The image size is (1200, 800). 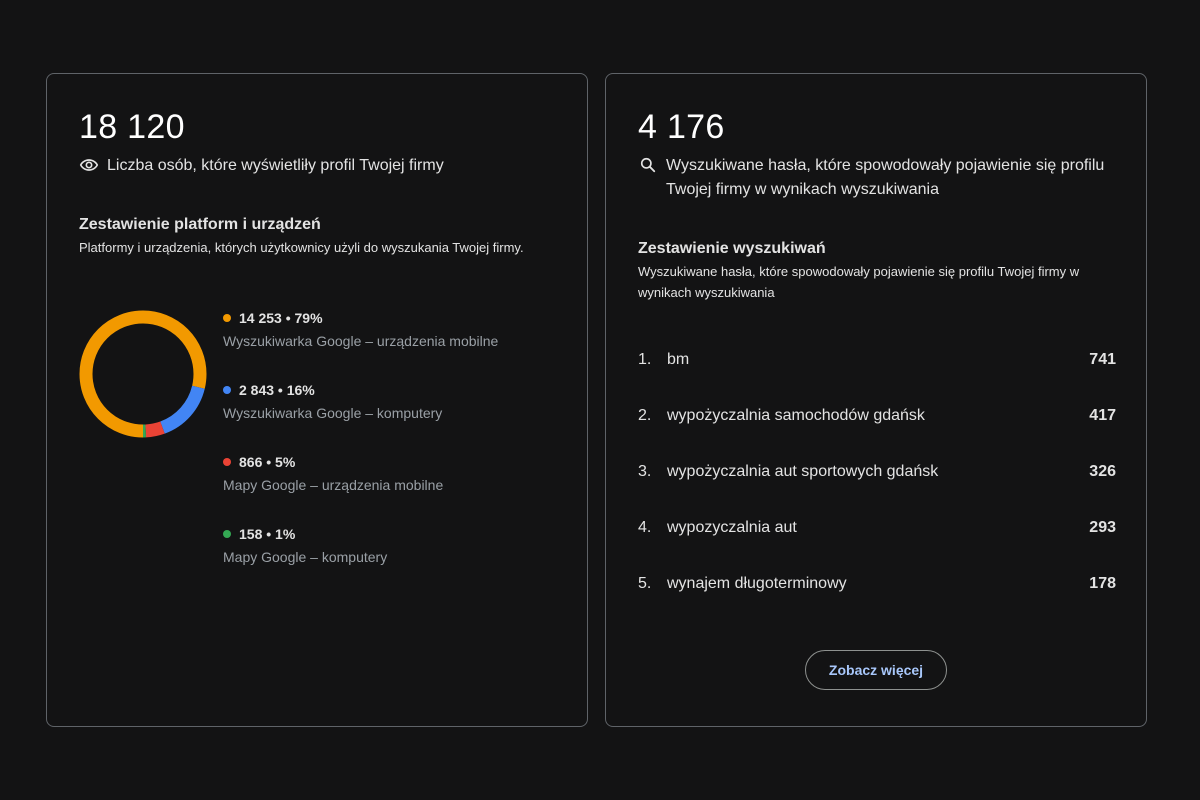 What do you see at coordinates (383, 545) in the screenshot?
I see `legend-item-desktop-maps: 158 • 1% Mapy Google – komputery` at bounding box center [383, 545].